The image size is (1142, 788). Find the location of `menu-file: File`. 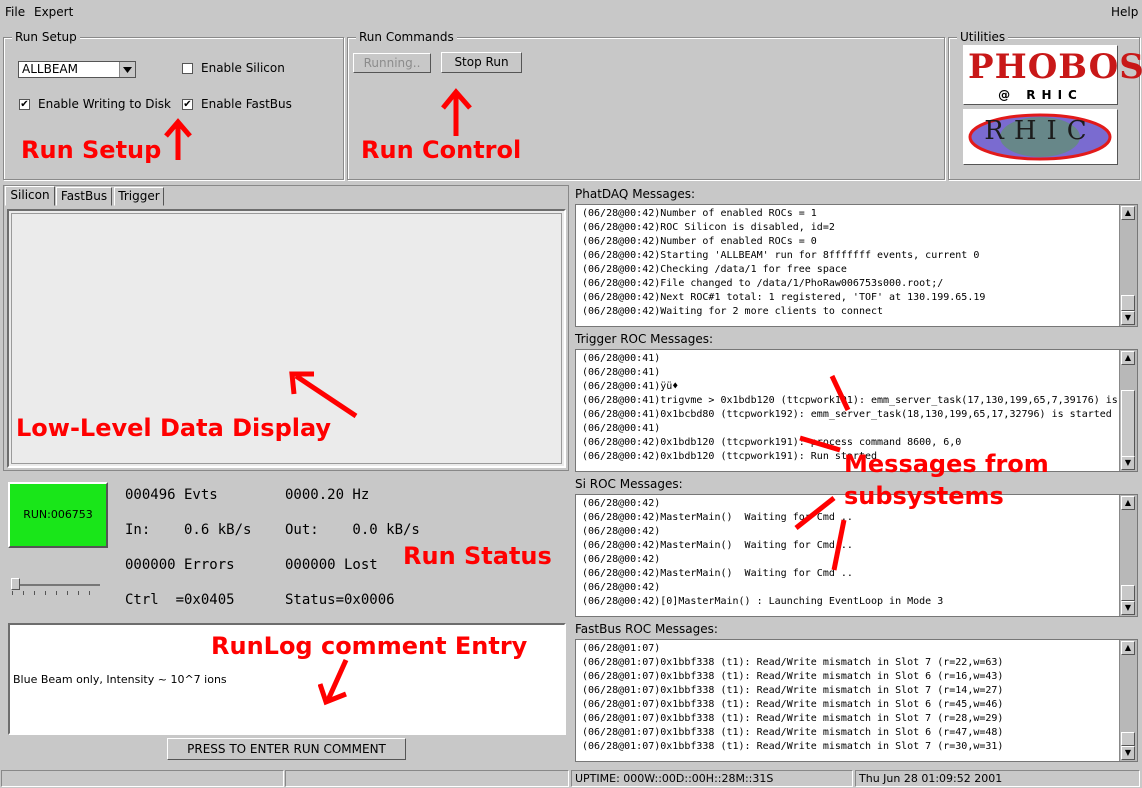

menu-file: File is located at coordinates (15, 12).